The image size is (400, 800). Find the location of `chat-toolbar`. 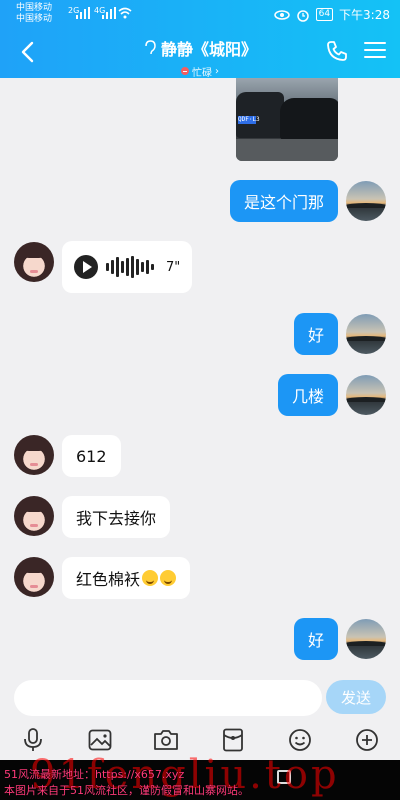

chat-toolbar is located at coordinates (200, 742).